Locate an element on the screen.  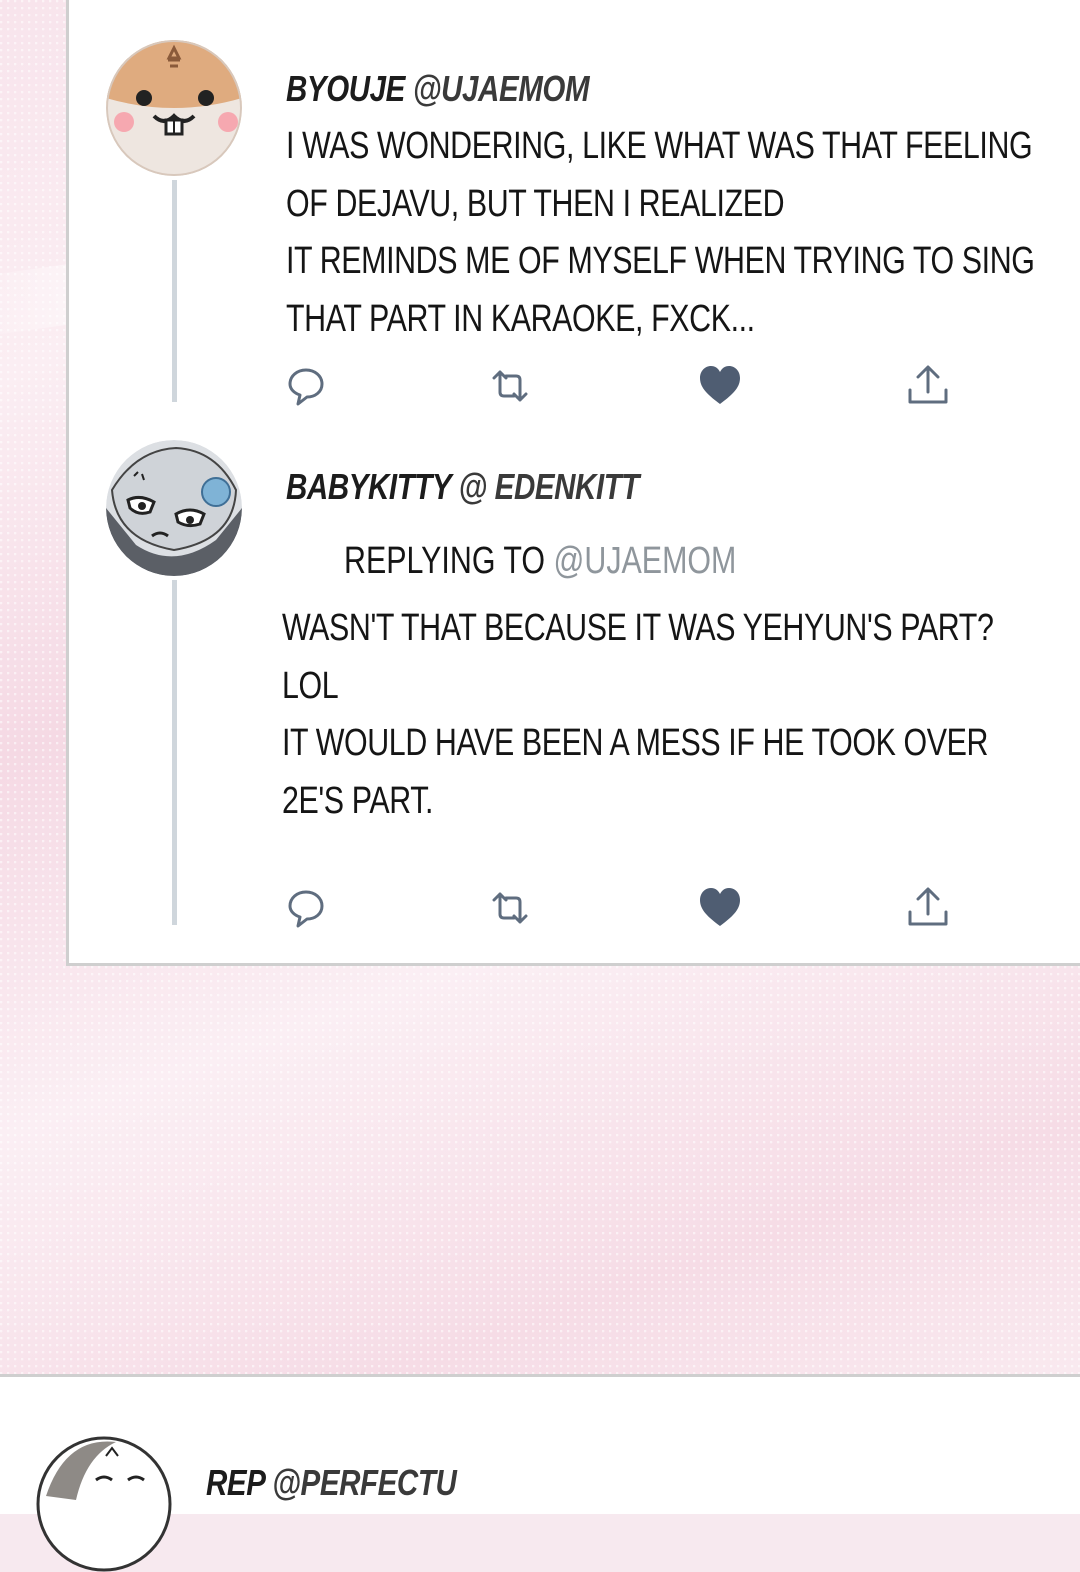
user-name: BABYKITTY is located at coordinates (368, 486).